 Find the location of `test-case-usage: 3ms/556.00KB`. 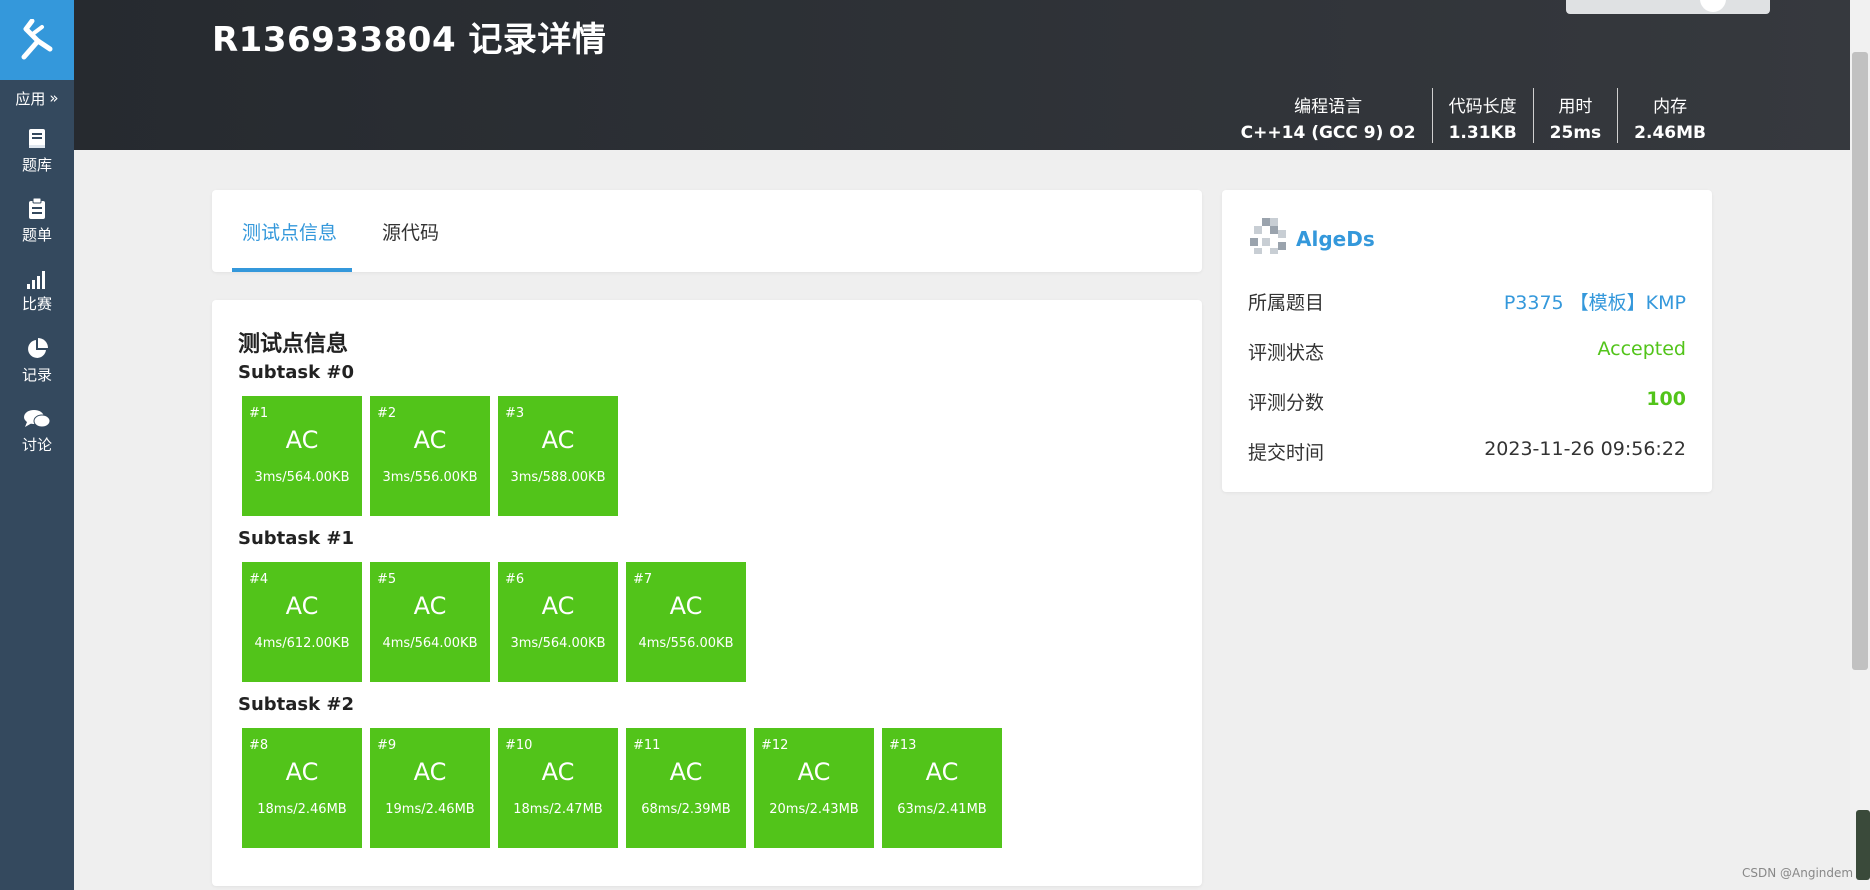

test-case-usage: 3ms/556.00KB is located at coordinates (430, 477).